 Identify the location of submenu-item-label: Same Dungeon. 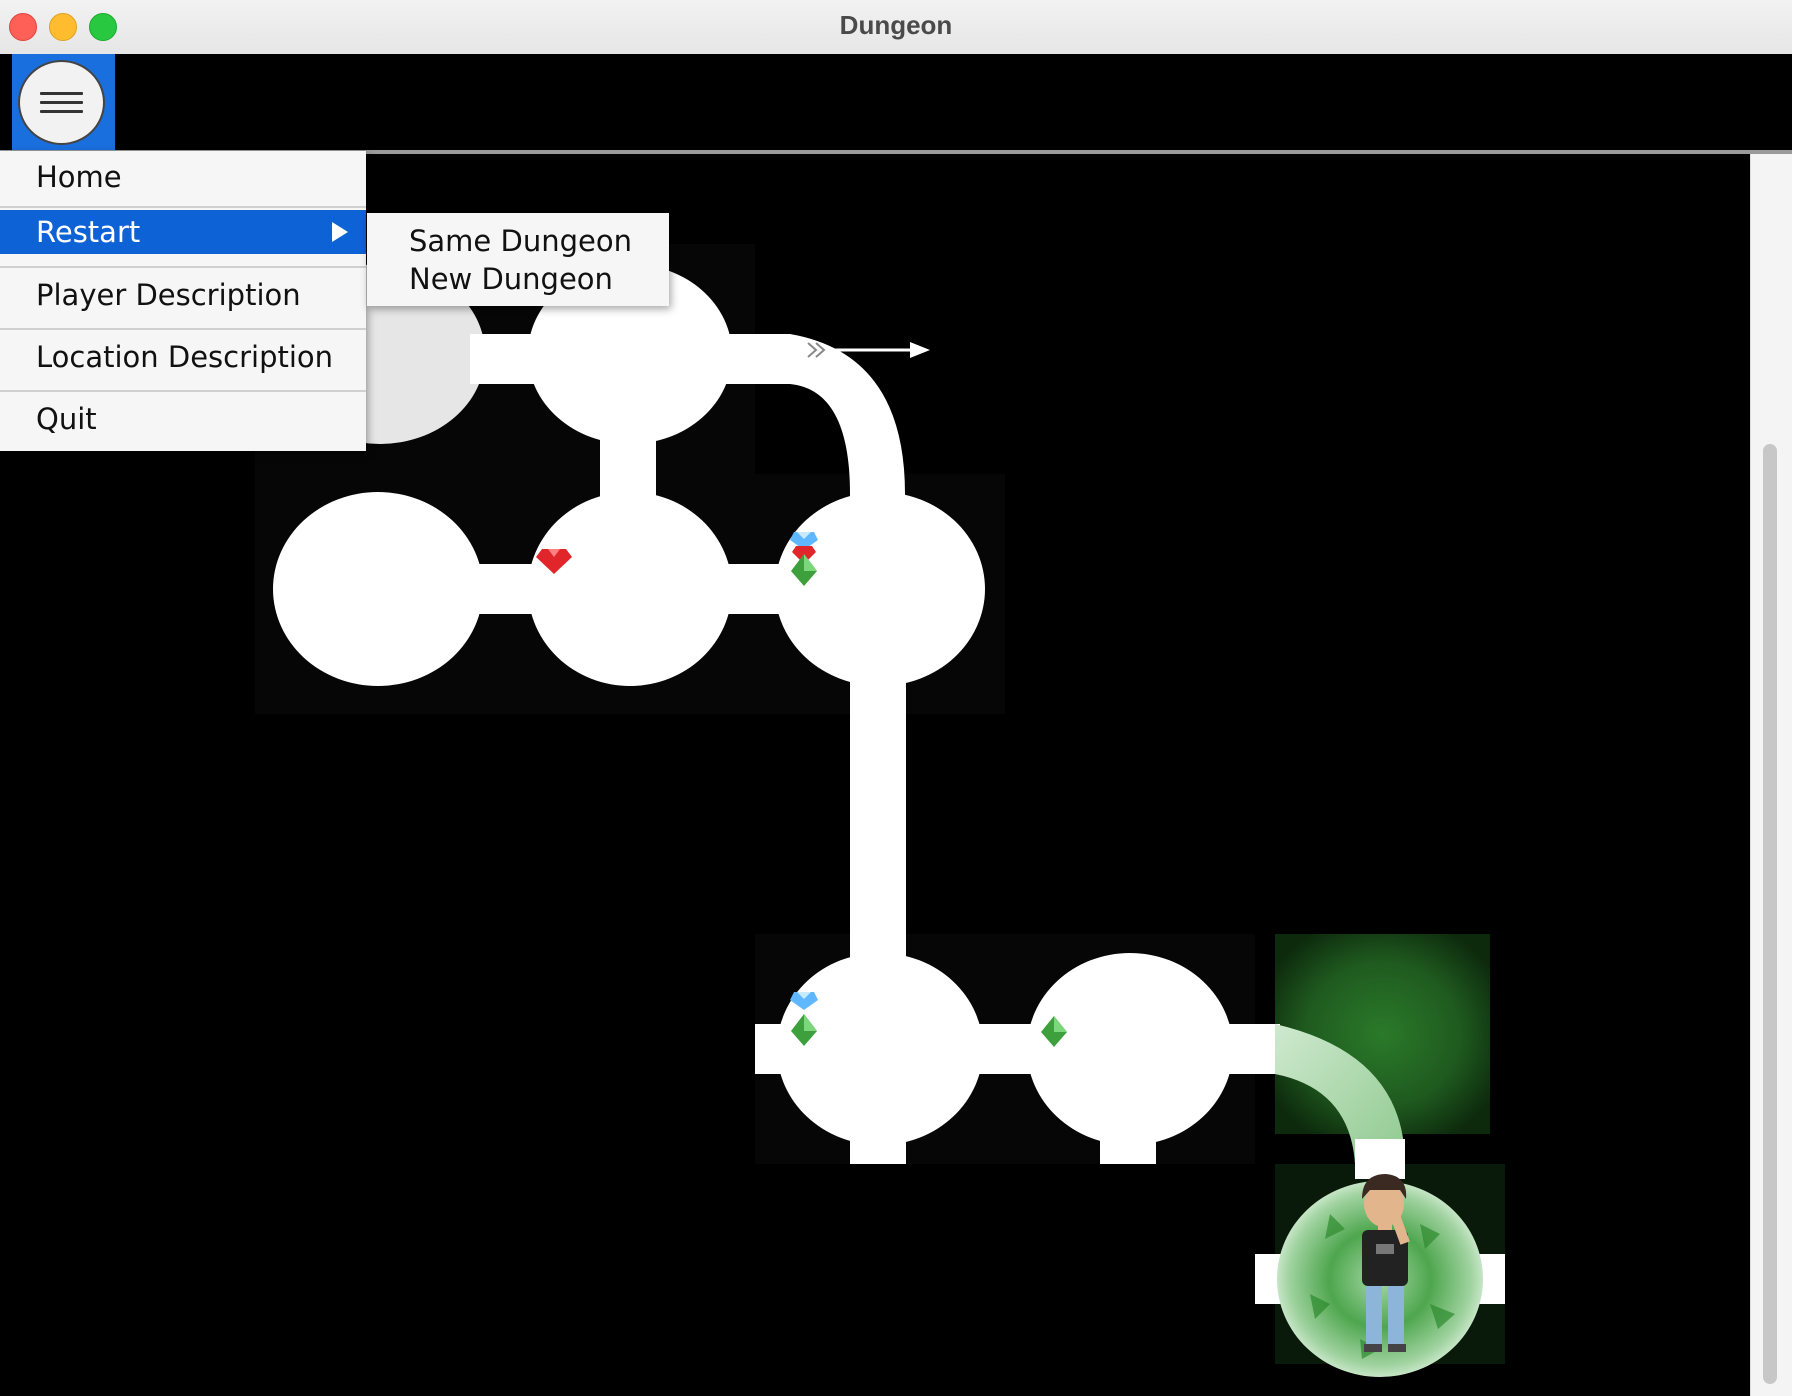
(520, 241).